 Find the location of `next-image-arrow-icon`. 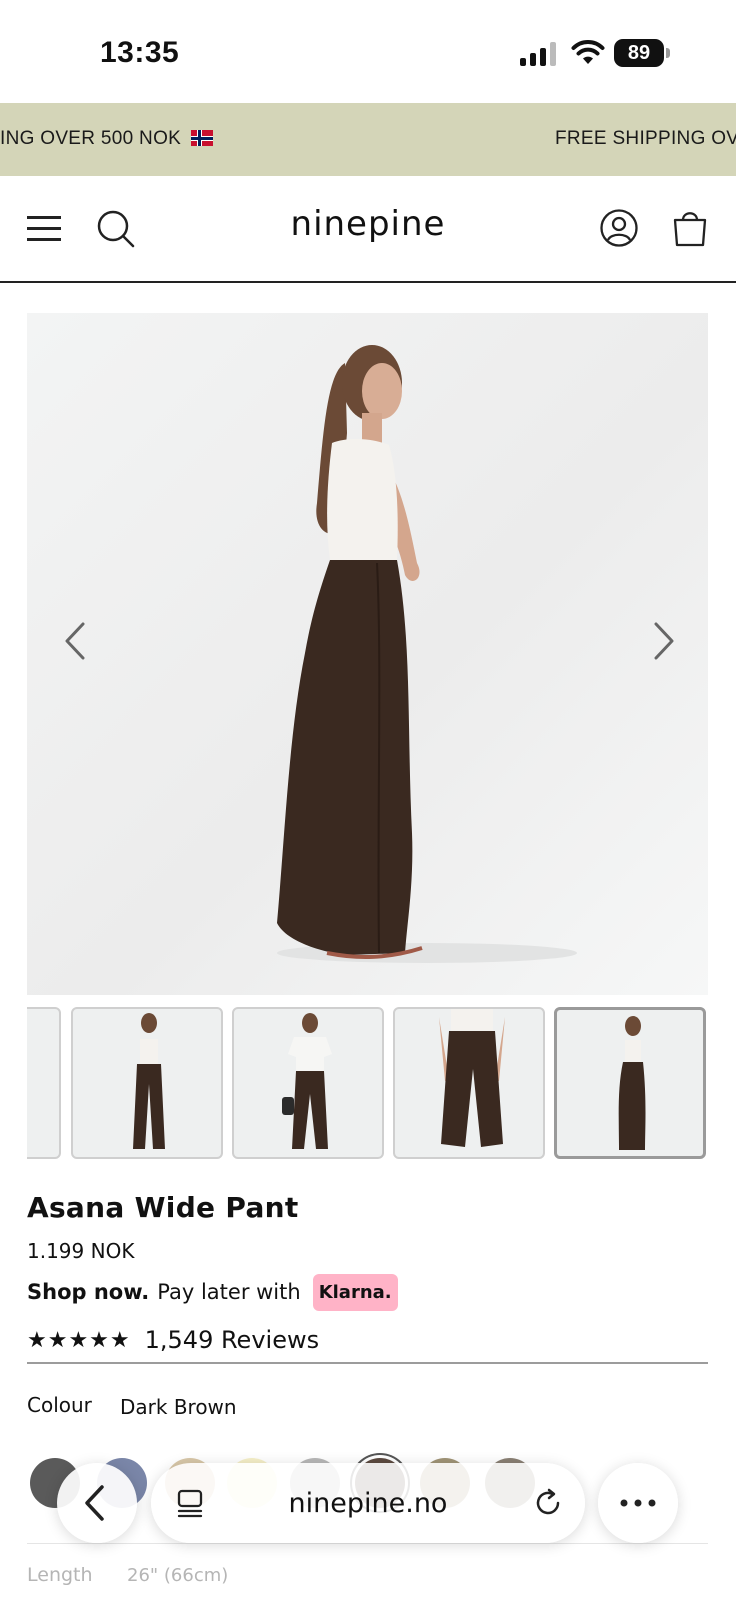

next-image-arrow-icon is located at coordinates (662, 641).